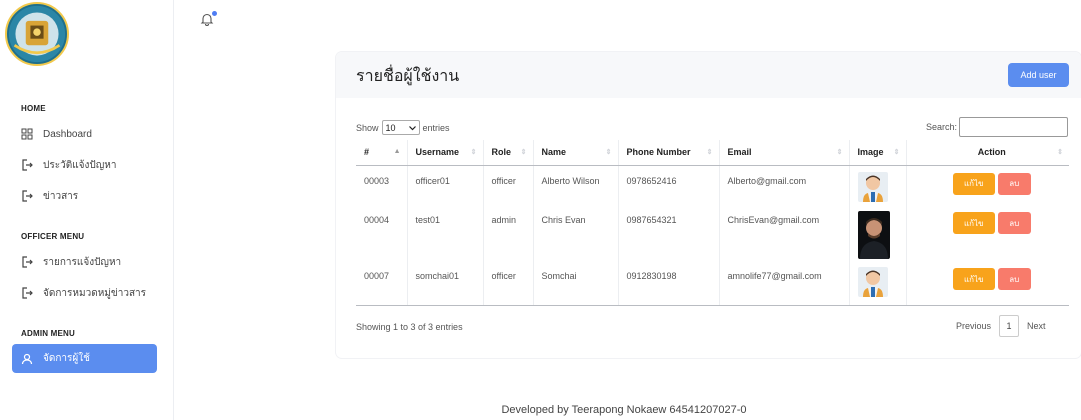  What do you see at coordinates (66, 358) in the screenshot?
I see `sidebar-item-label: จัดการผู้ใช้` at bounding box center [66, 358].